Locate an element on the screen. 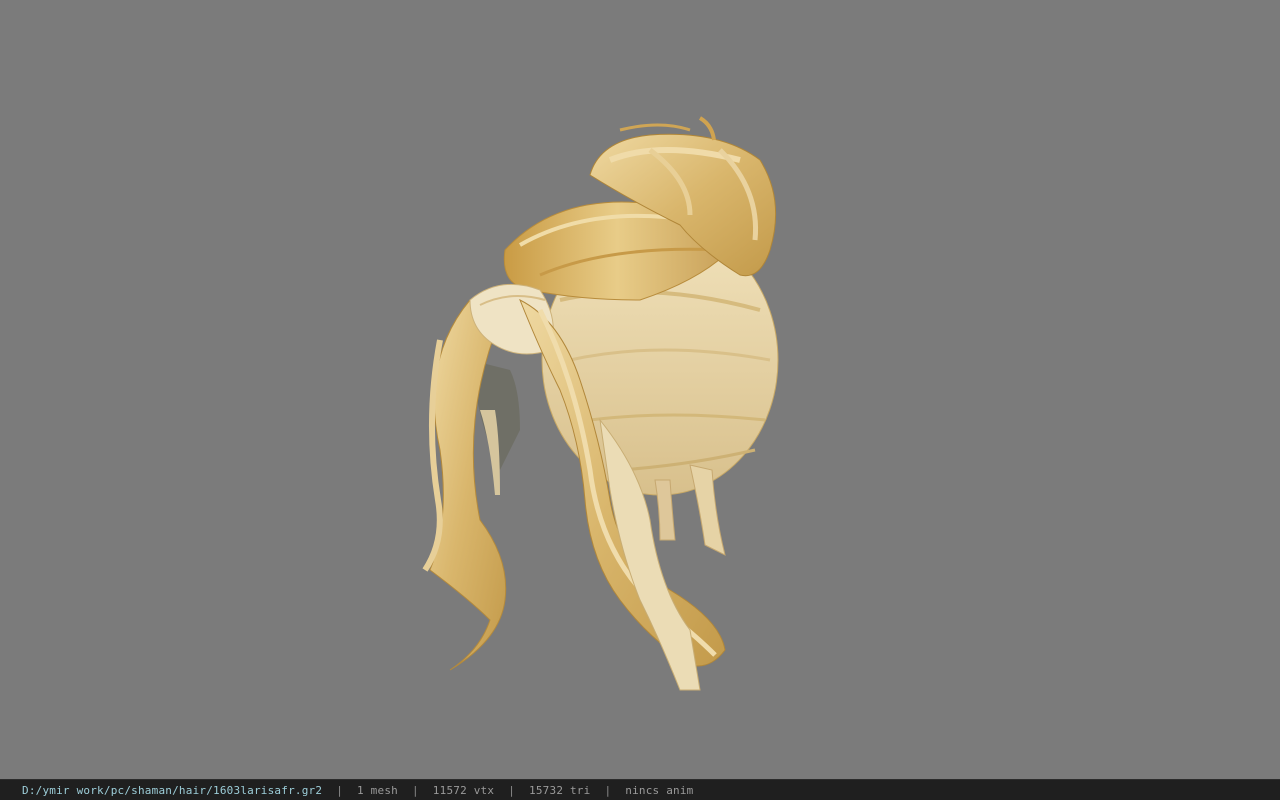  mesh-count: 1 mesh is located at coordinates (377, 790).